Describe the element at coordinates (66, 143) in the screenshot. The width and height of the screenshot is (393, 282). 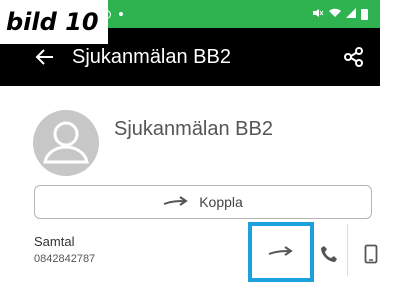
I see `person-avatar-icon` at that location.